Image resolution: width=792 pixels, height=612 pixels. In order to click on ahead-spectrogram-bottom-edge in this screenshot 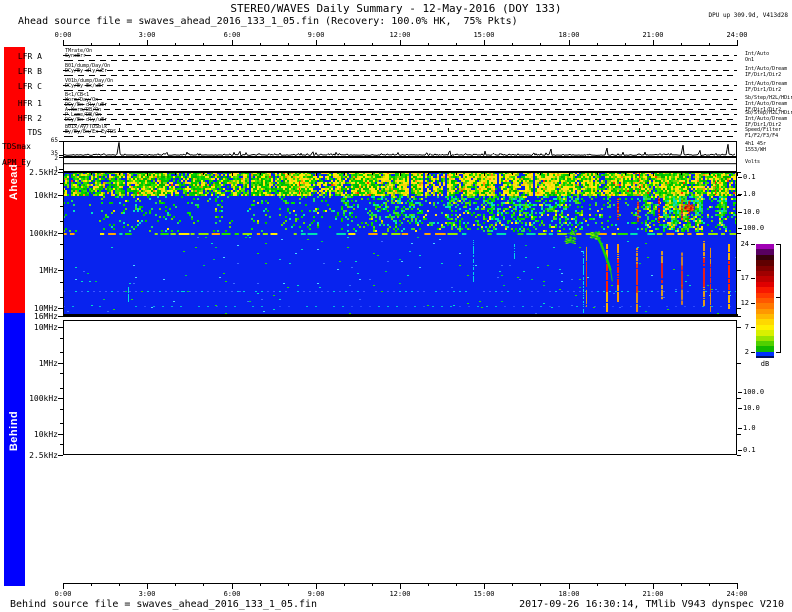, I will do `click(400, 315)`.